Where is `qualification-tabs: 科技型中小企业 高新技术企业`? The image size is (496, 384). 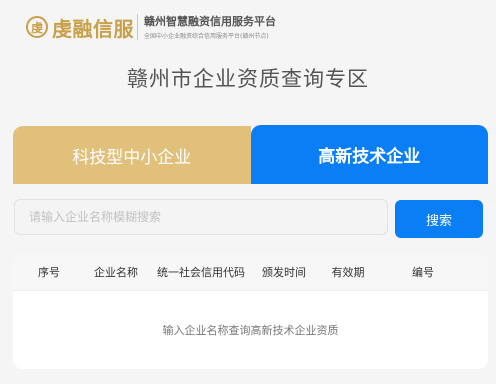
qualification-tabs: 科技型中小企业 高新技术企业 is located at coordinates (250, 154).